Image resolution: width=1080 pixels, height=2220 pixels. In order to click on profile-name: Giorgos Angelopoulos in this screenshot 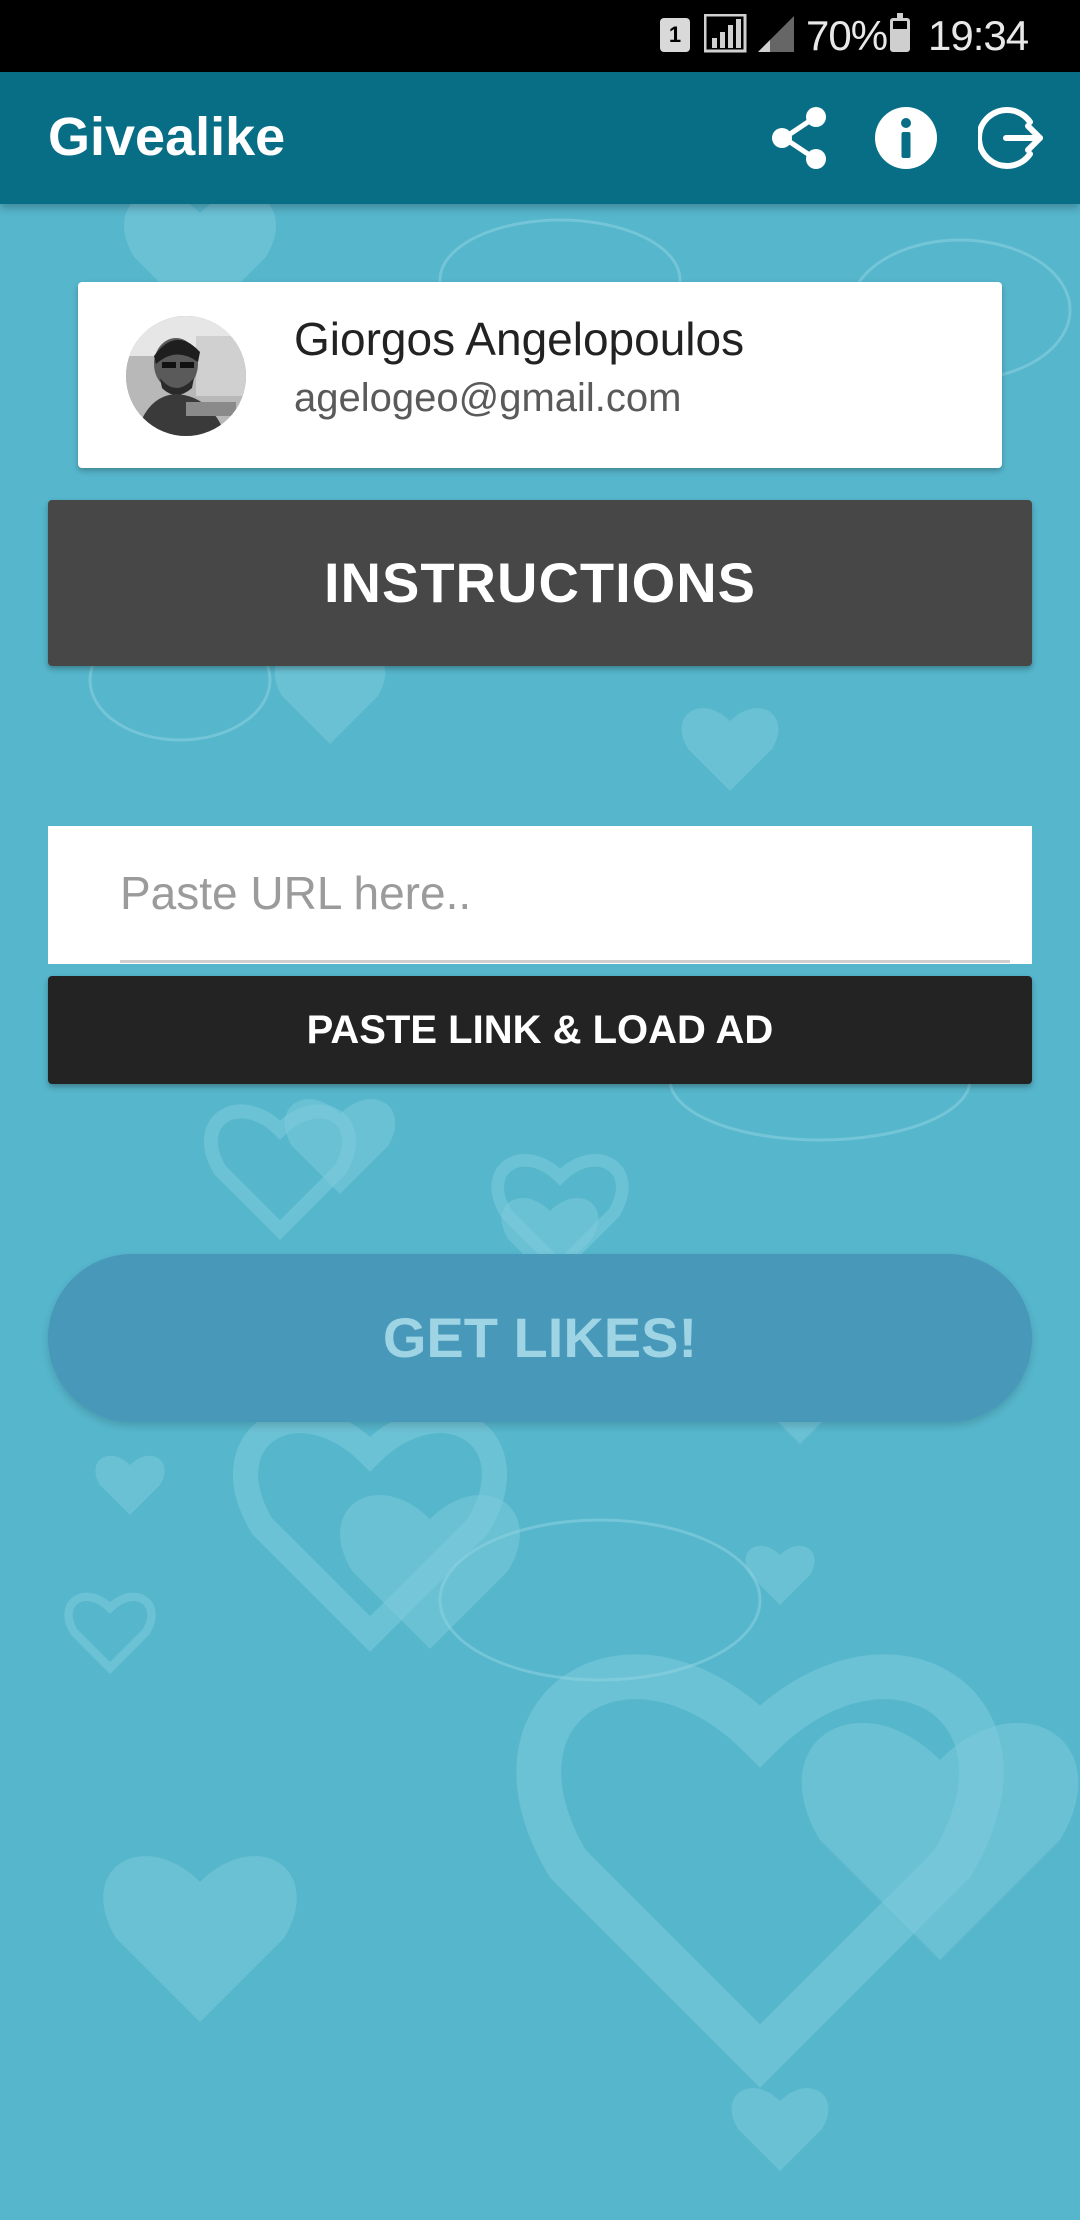, I will do `click(519, 339)`.